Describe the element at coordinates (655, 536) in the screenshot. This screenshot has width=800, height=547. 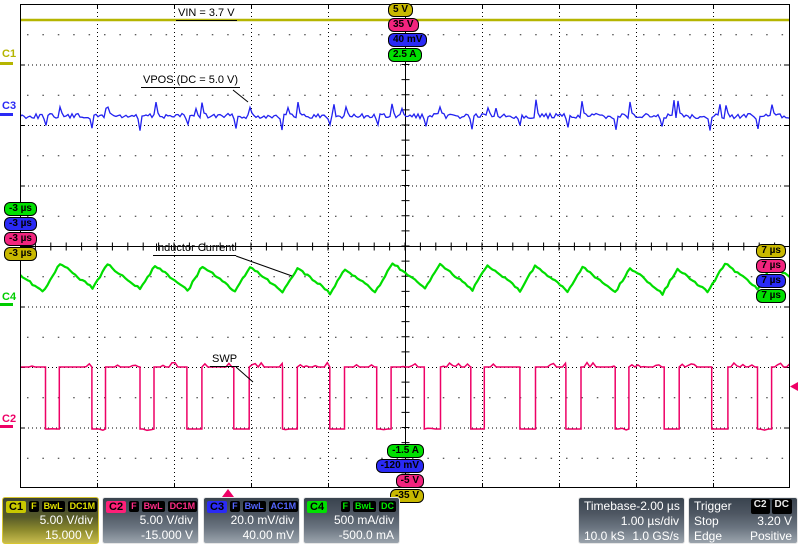
I see `timebase-rate: 1.0 GS/s` at that location.